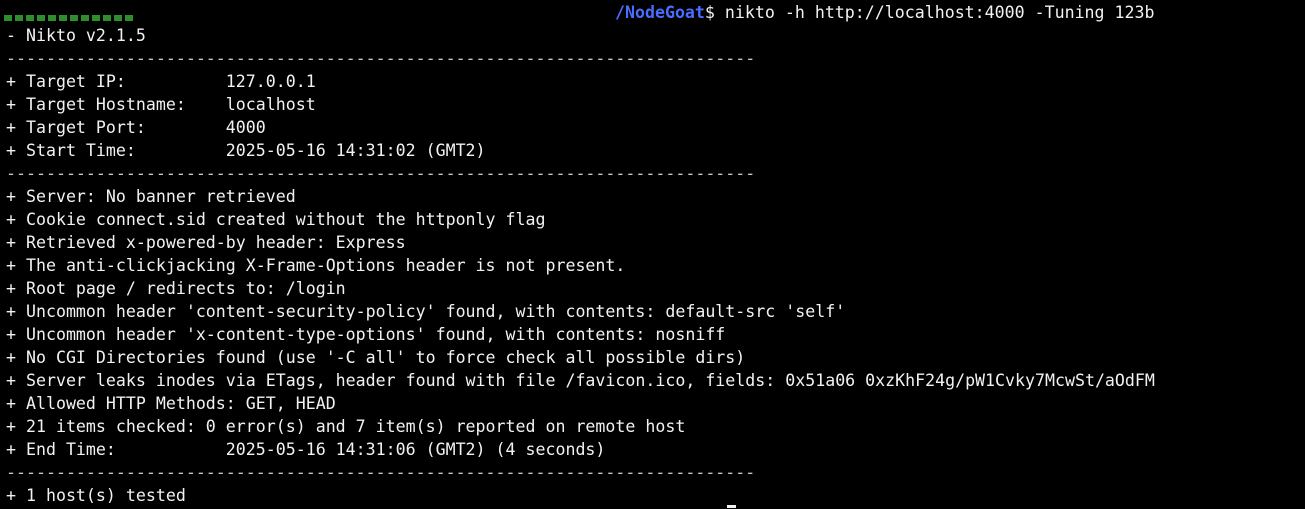 This screenshot has height=509, width=1305. I want to click on finding-line: + Retrieved x-powered-by header: Express, so click(206, 242).